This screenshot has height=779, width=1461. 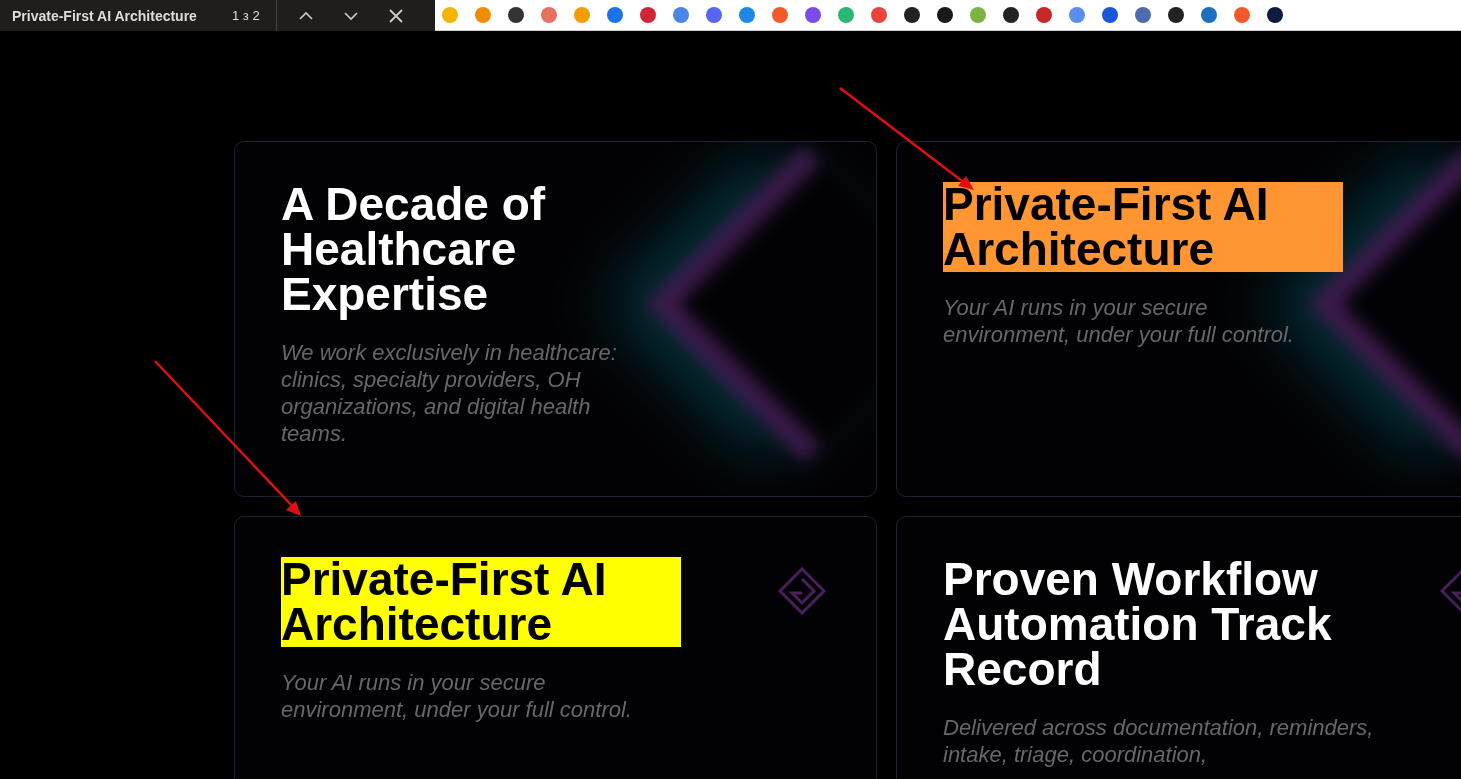 What do you see at coordinates (395, 15) in the screenshot?
I see `close-icon` at bounding box center [395, 15].